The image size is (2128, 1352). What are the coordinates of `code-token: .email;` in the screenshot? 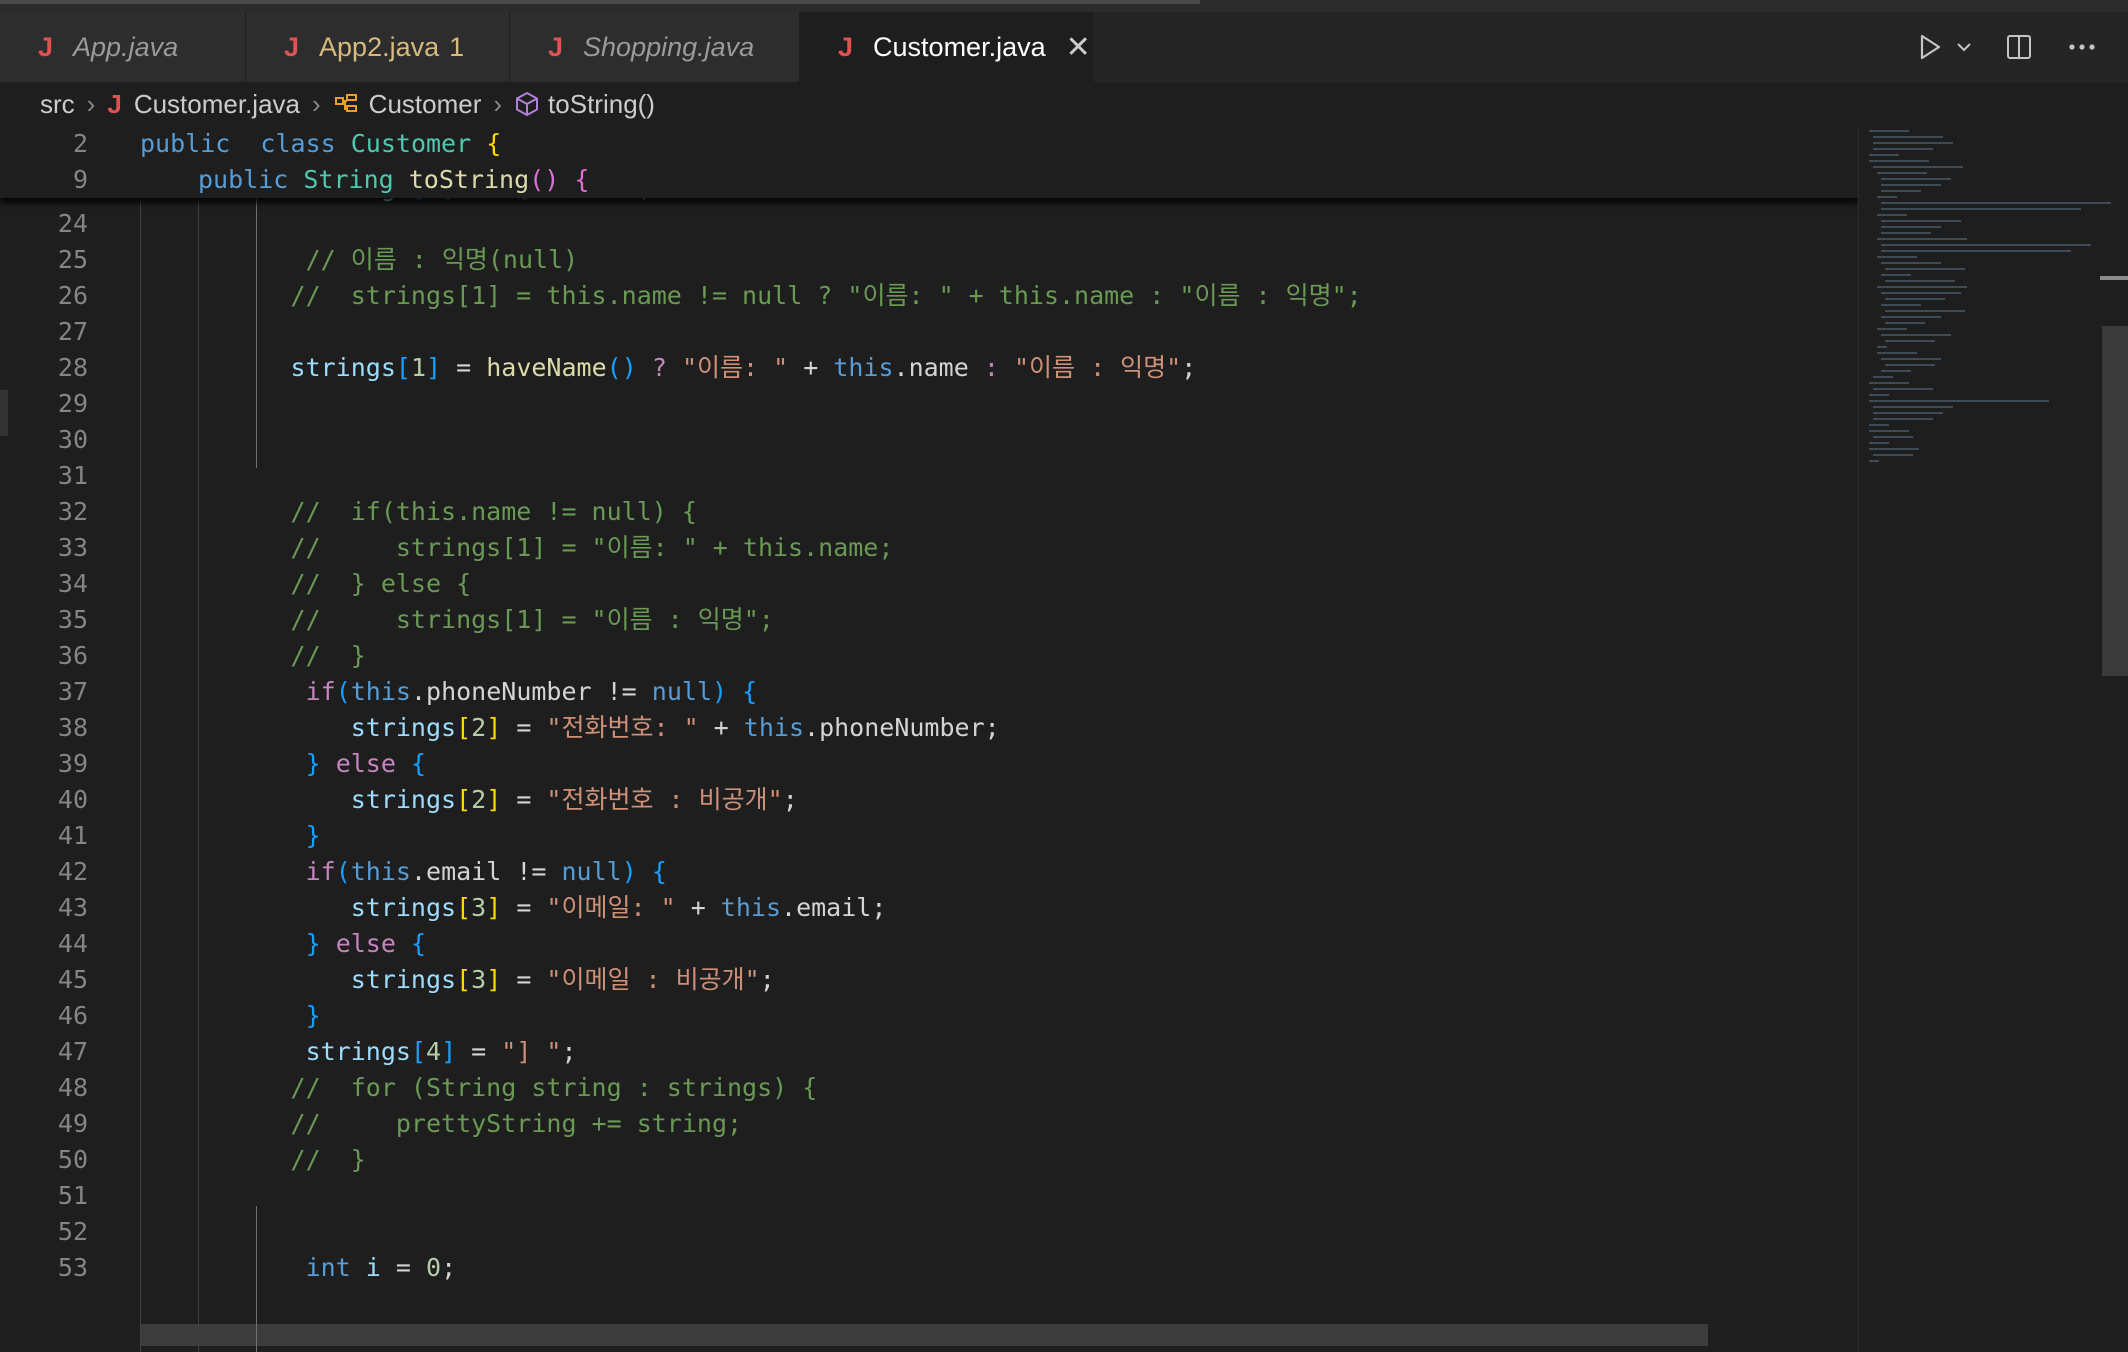 It's located at (834, 907).